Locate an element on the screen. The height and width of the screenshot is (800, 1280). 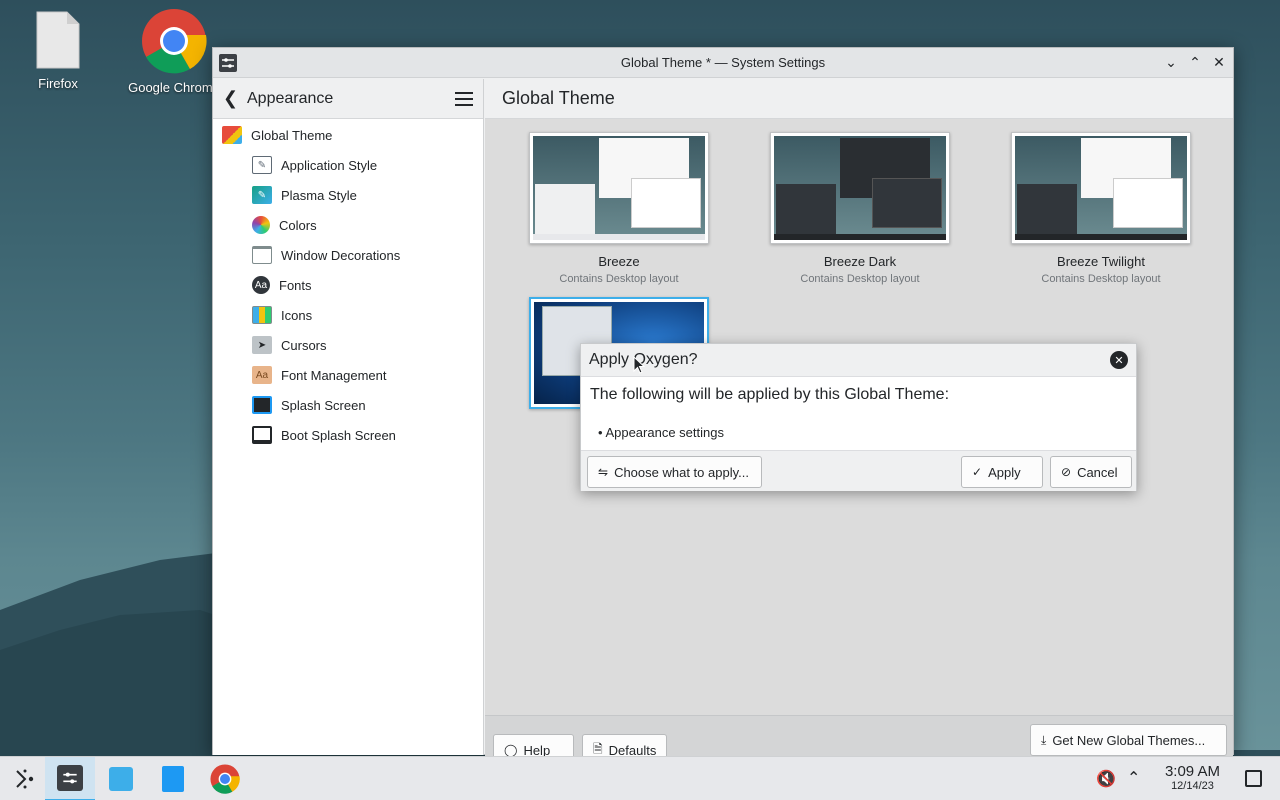
sidebar-item-cursors: ➤ Cursors is located at coordinates (348, 345).